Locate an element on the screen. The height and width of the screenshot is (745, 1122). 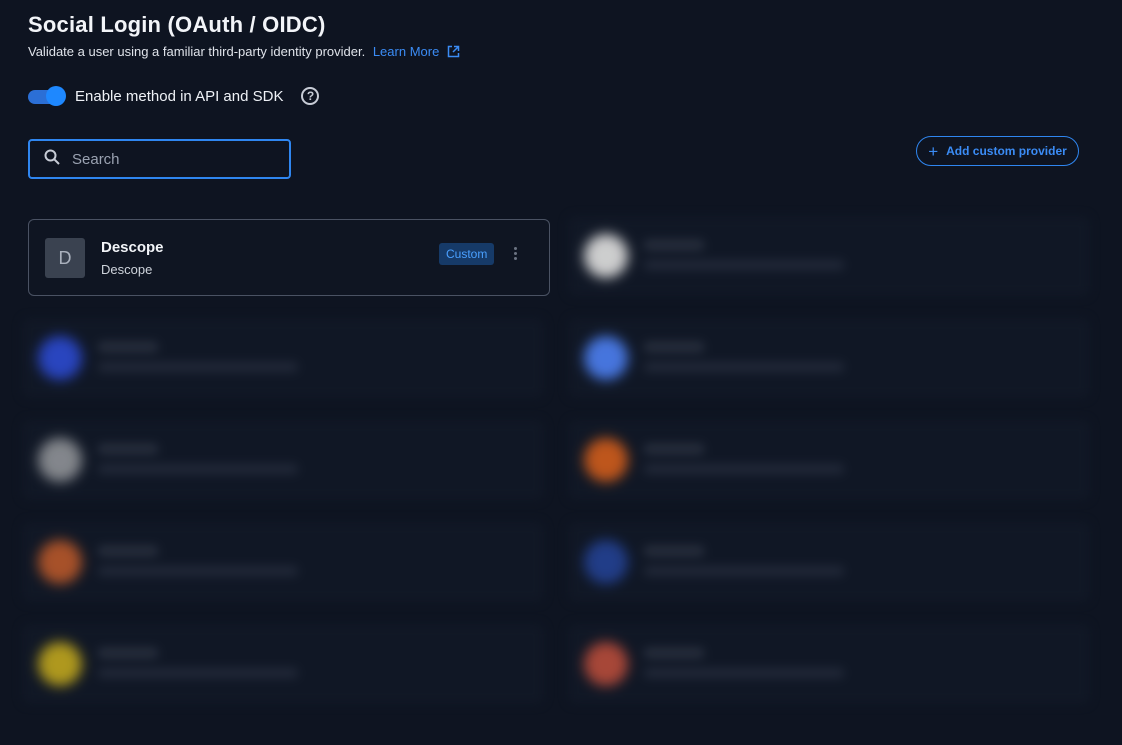
add-custom-provider-button: + Add custom provider is located at coordinates (997, 151).